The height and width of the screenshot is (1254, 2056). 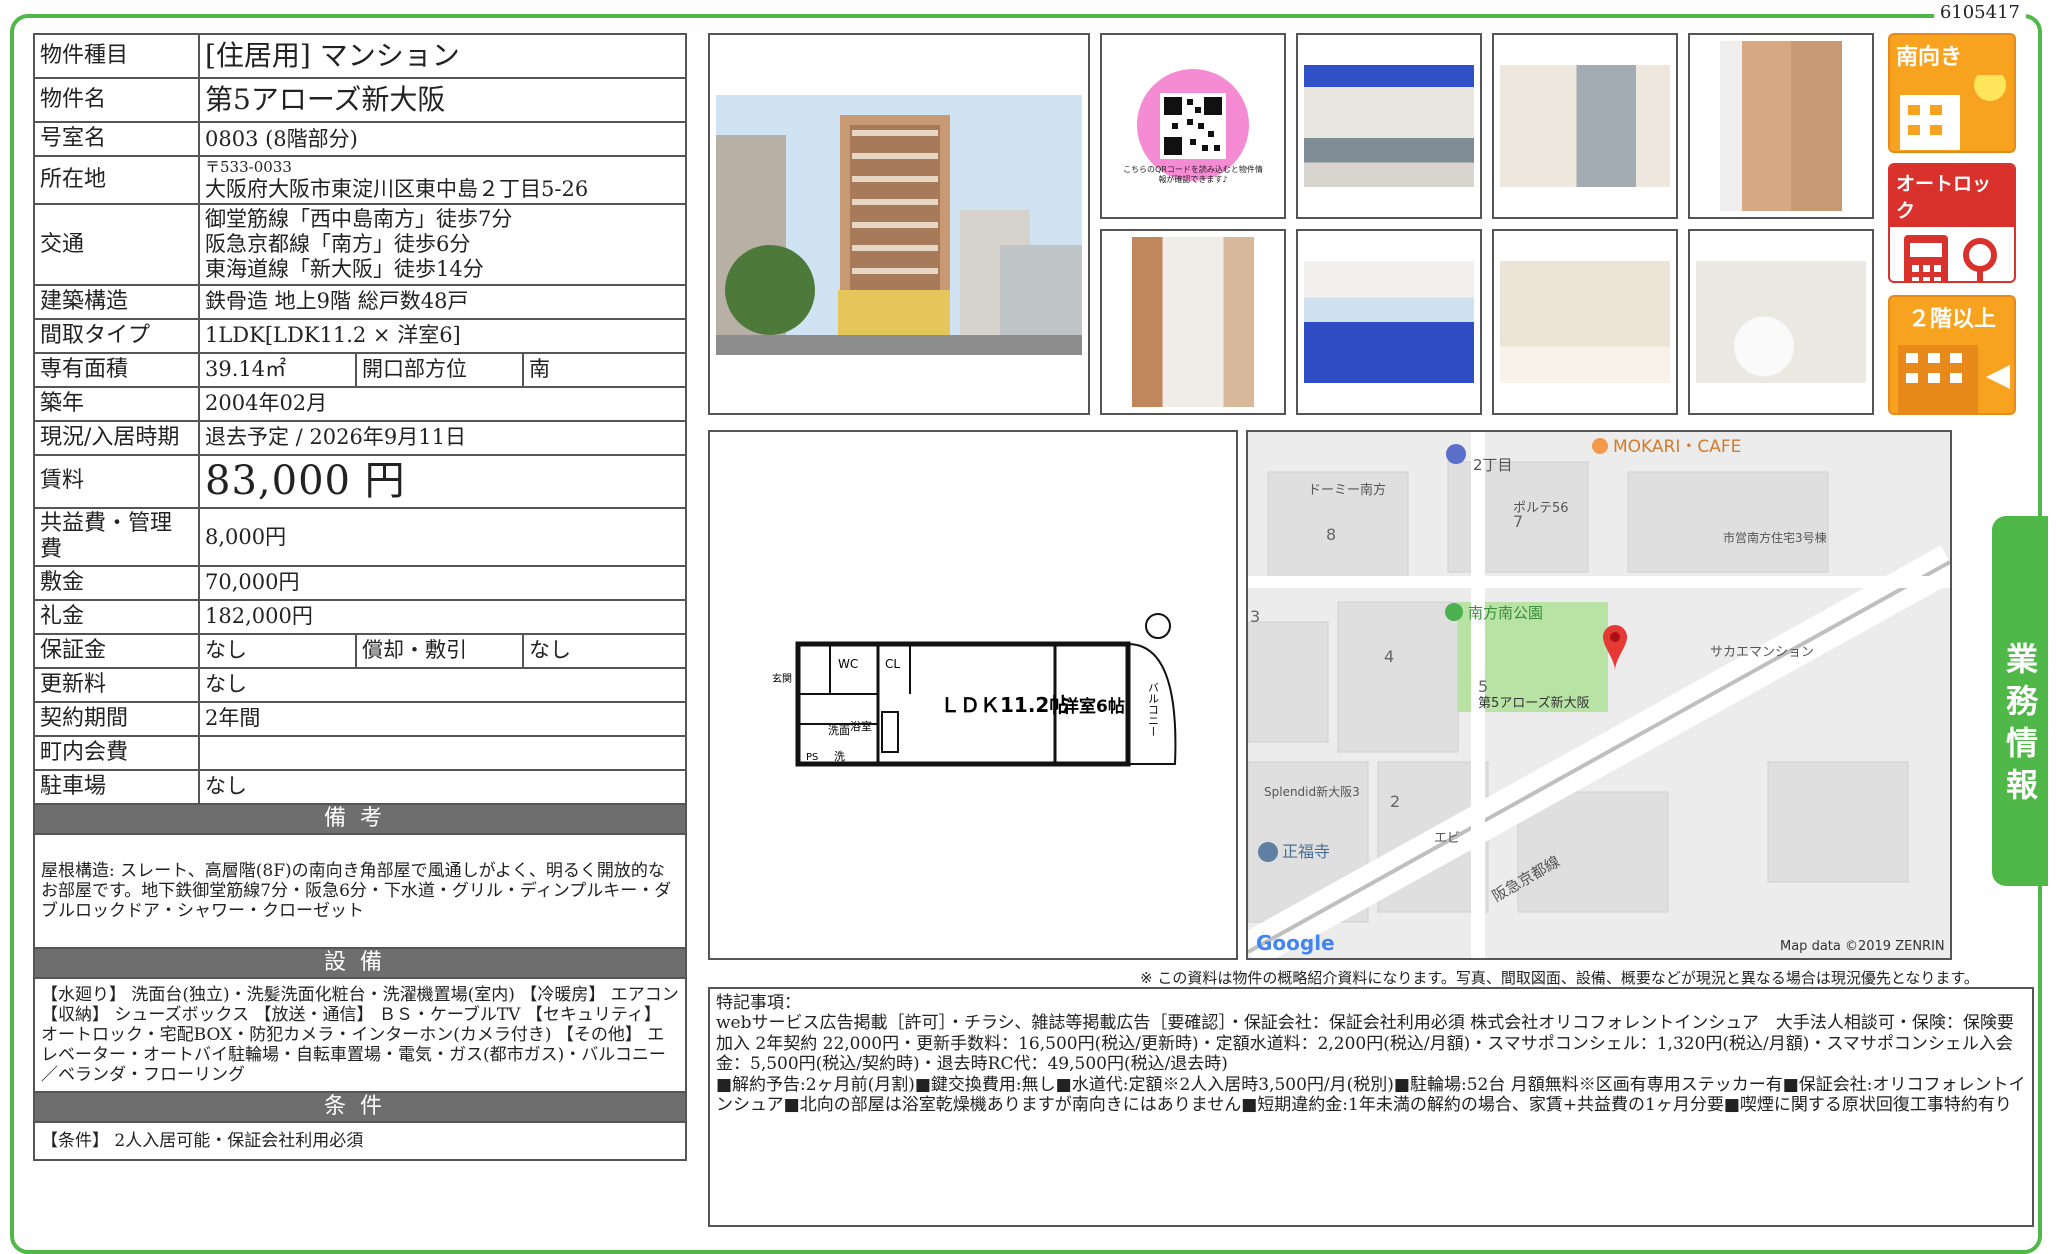 What do you see at coordinates (439, 650) in the screenshot?
I see `amortization-label: 償却・敷引` at bounding box center [439, 650].